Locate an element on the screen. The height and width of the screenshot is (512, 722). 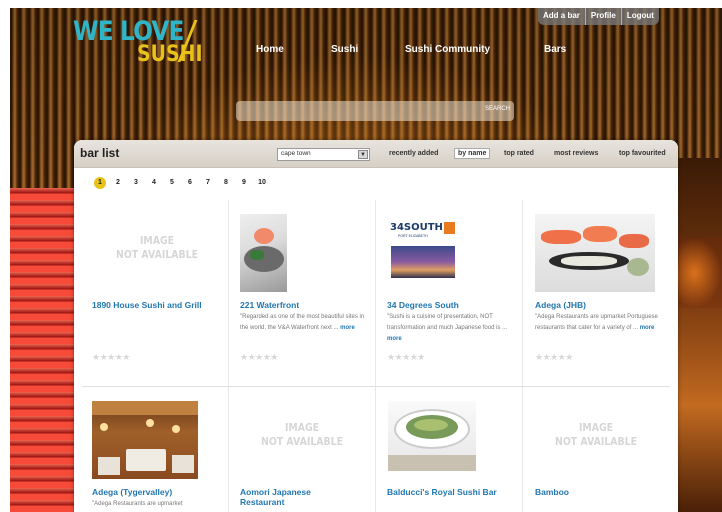
bar-name: Bamboo is located at coordinates (600, 492).